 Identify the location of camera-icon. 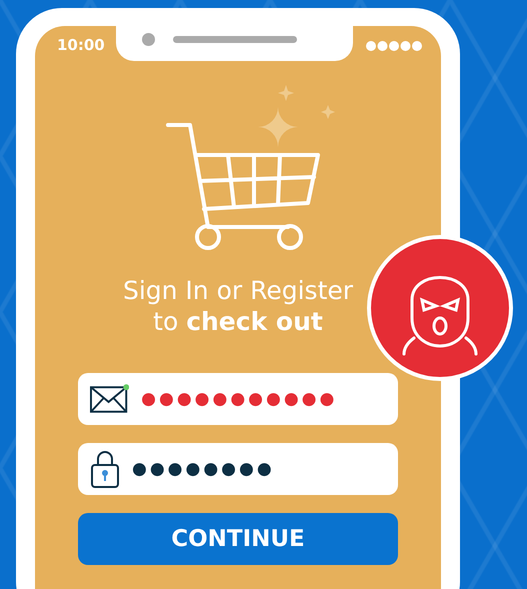
(149, 39).